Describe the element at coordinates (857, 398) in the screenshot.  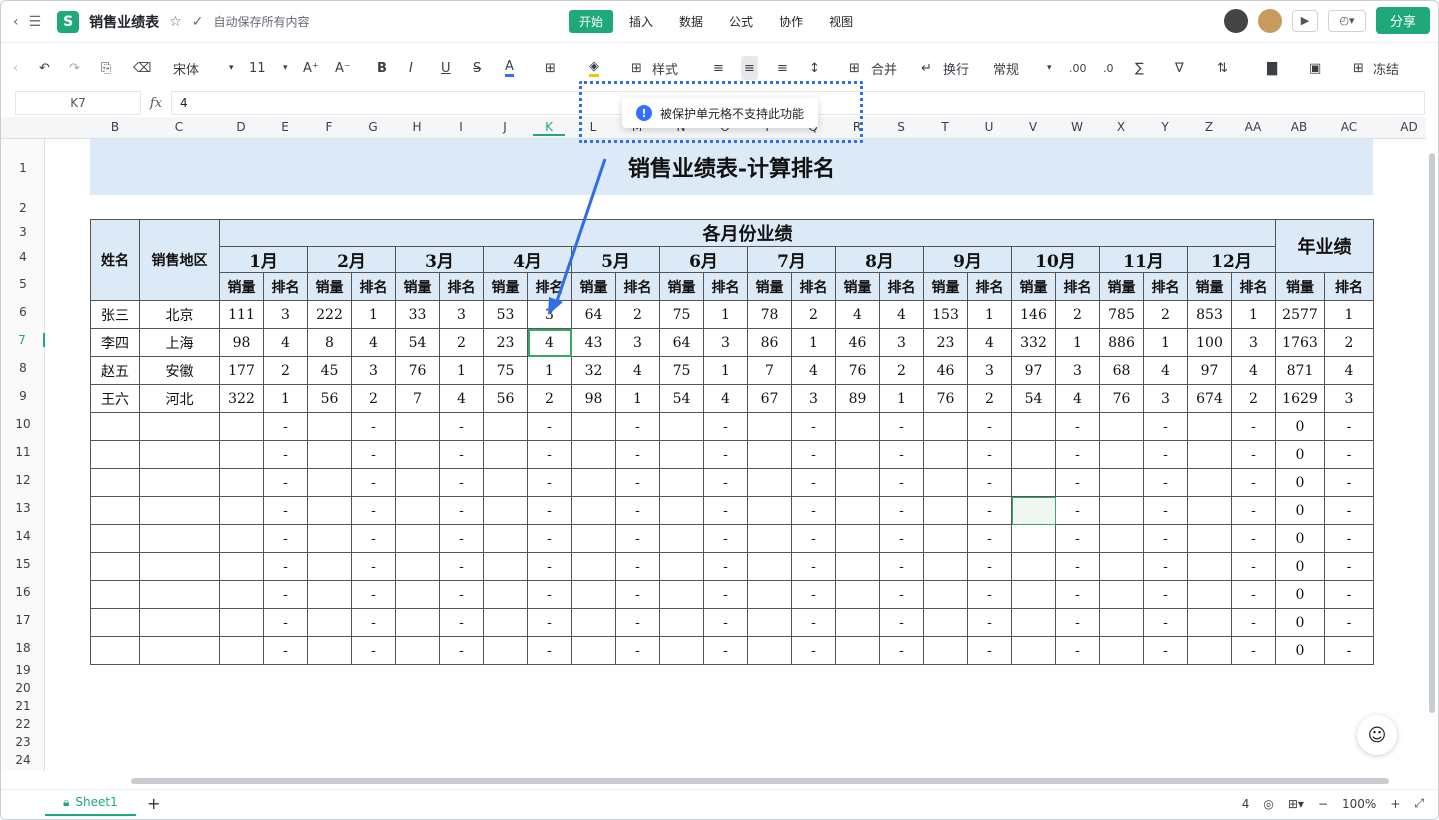
I see `qty-cell: 89` at that location.